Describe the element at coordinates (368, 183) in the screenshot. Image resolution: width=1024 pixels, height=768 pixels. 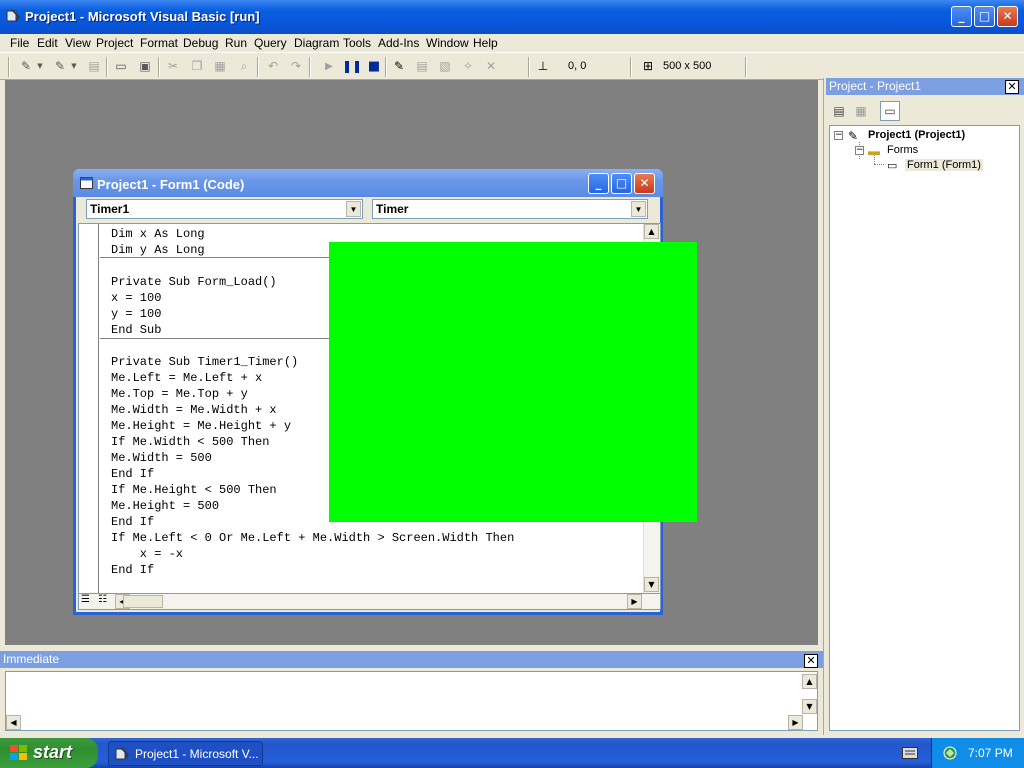
I see `code-window-title-bar: Project1 - Form1 (Code) _ □ ✕` at that location.